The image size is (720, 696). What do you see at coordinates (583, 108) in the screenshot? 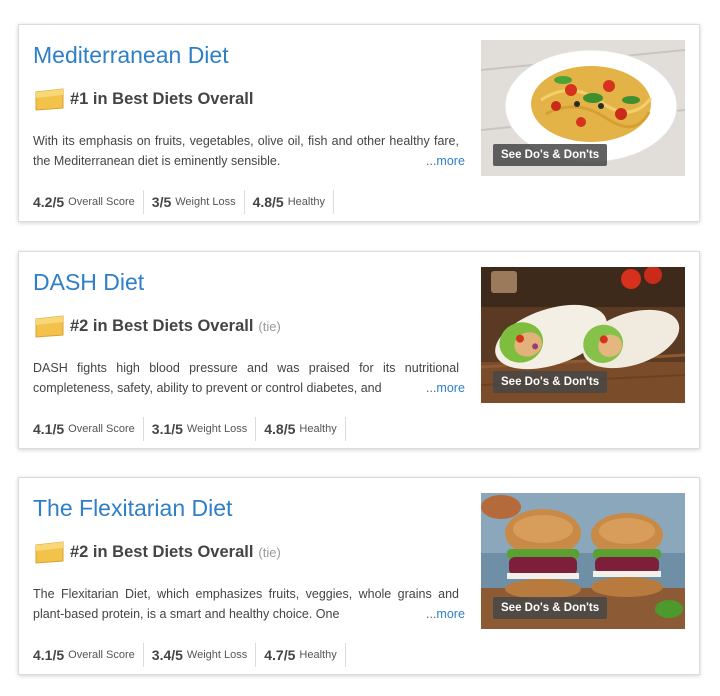
I see `diet-photo-pasta: See Do's & Don'ts` at bounding box center [583, 108].